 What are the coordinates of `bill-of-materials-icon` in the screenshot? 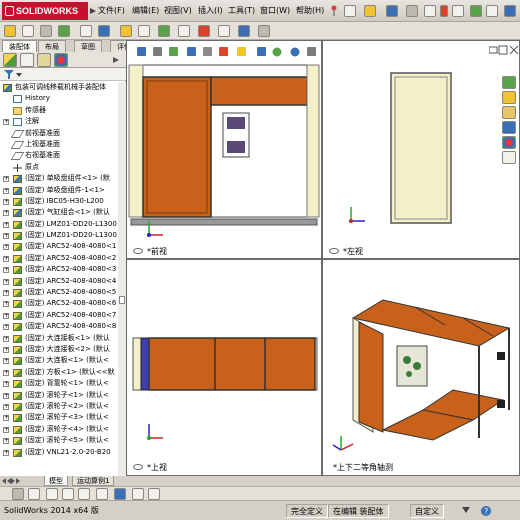 It's located at (184, 31).